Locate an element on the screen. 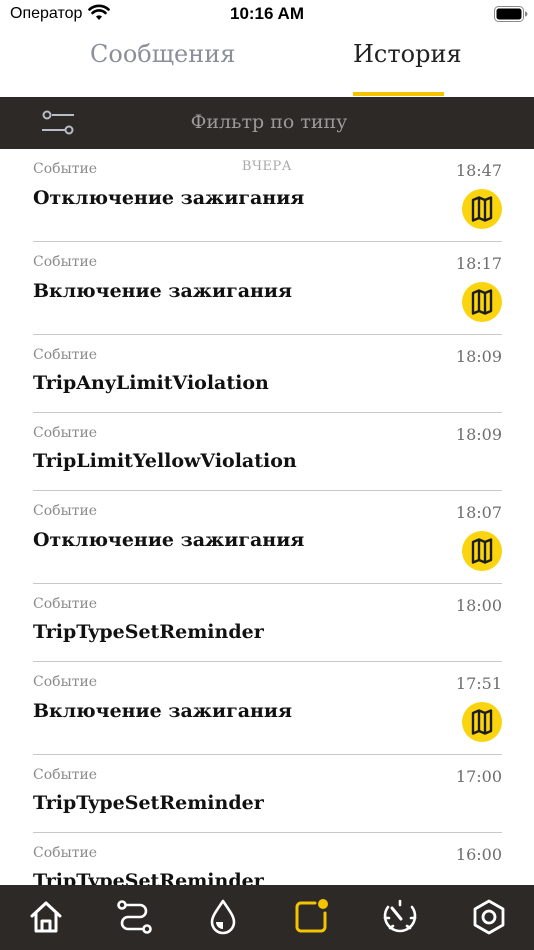 The width and height of the screenshot is (534, 950). filter-by-type-label: Фильтр по типу is located at coordinates (267, 122).